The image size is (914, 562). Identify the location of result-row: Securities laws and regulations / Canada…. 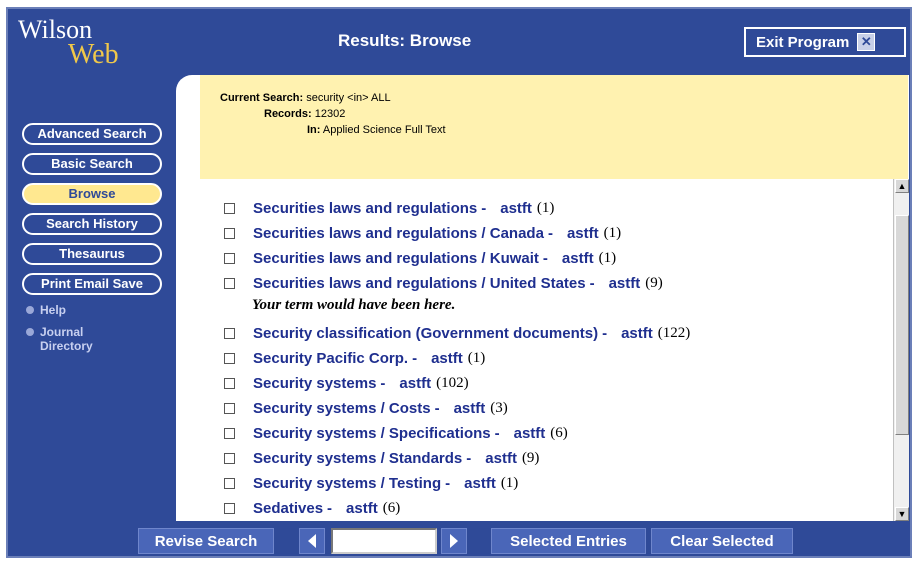
(422, 233).